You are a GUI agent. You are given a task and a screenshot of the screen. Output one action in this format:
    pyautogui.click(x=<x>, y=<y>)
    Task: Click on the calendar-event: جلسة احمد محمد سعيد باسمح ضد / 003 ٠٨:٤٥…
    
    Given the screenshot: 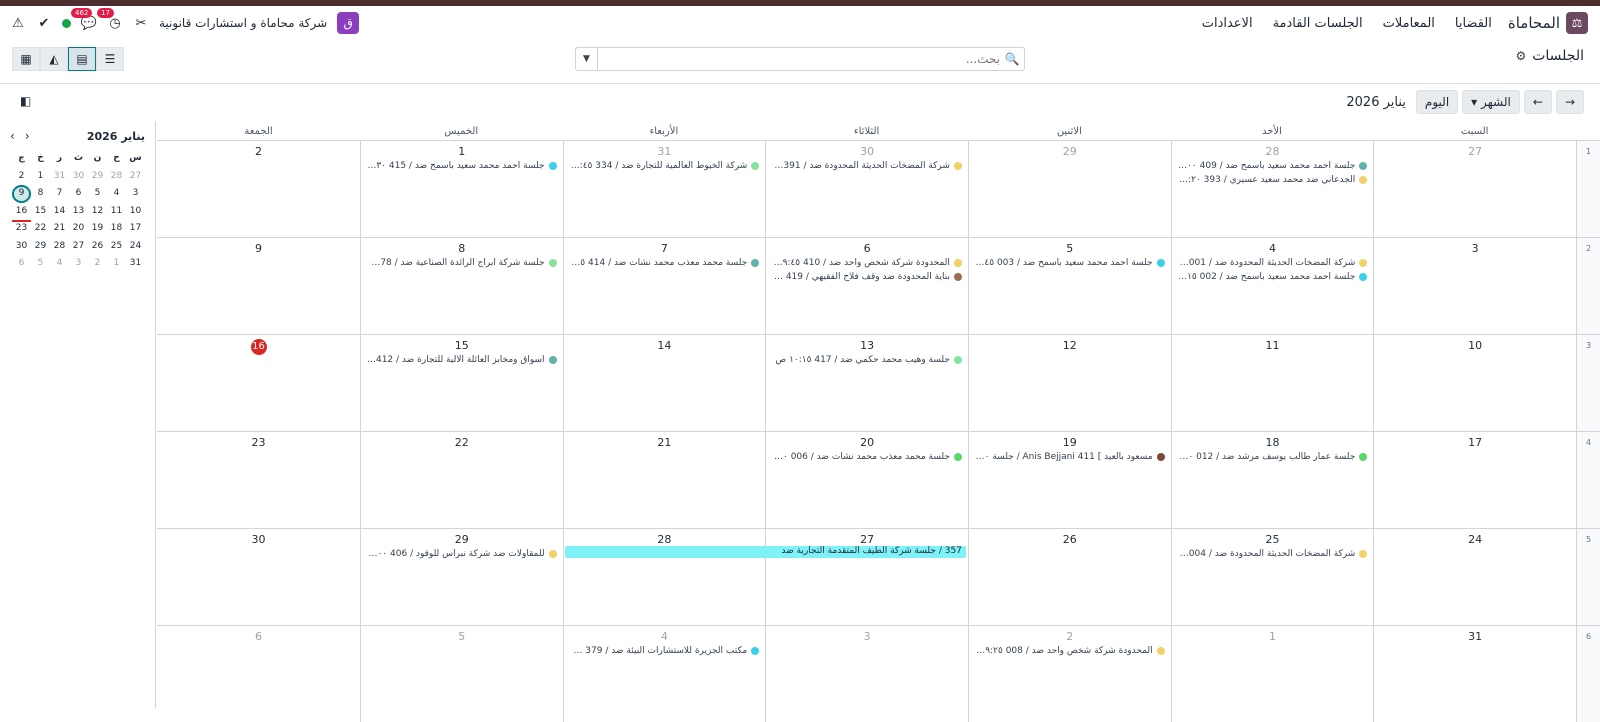 What is the action you would take?
    pyautogui.click(x=1070, y=263)
    